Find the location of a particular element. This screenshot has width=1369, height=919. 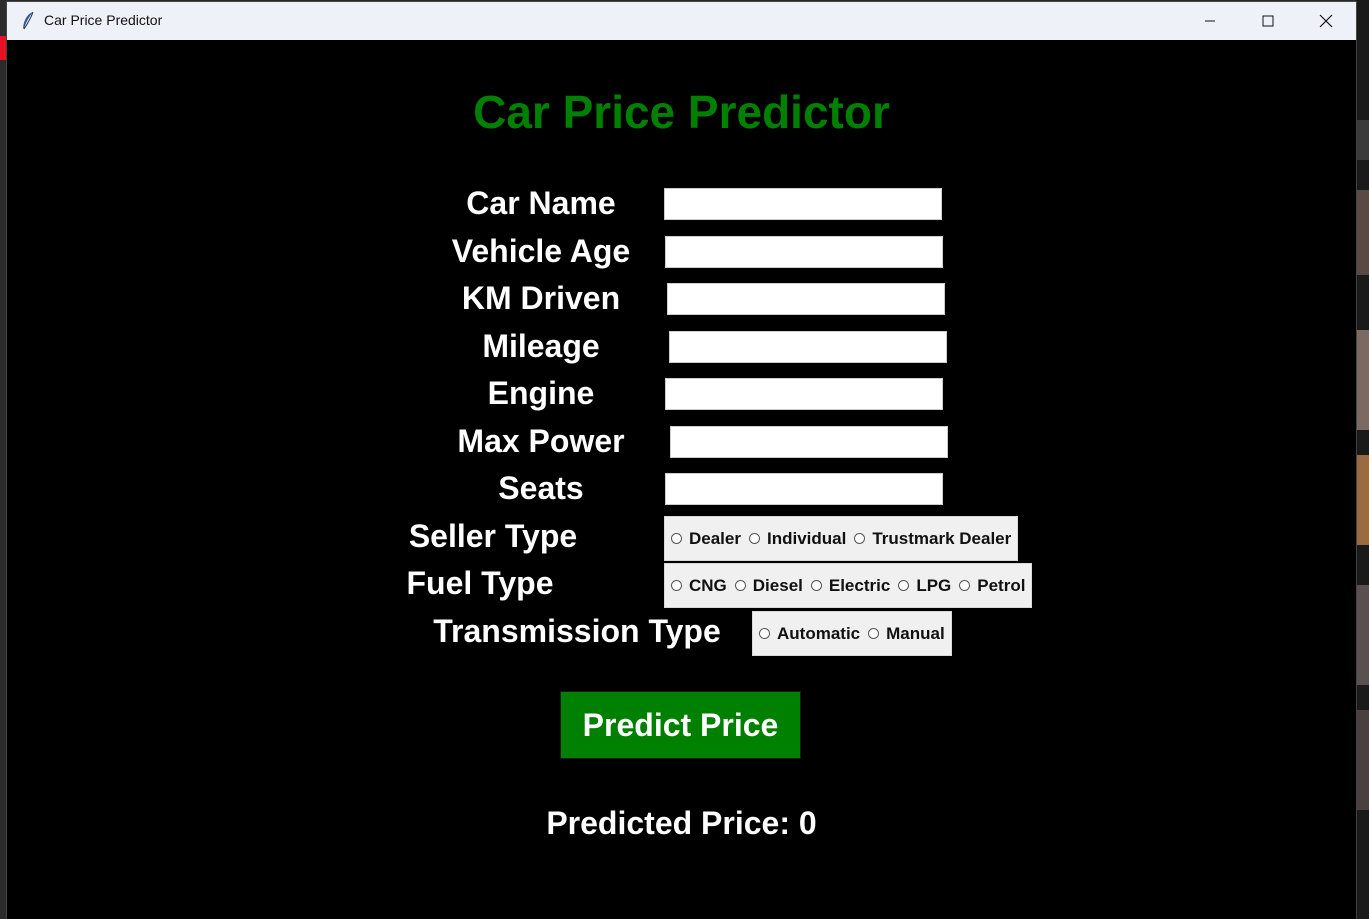

engine-label: Engine is located at coordinates (541, 393).